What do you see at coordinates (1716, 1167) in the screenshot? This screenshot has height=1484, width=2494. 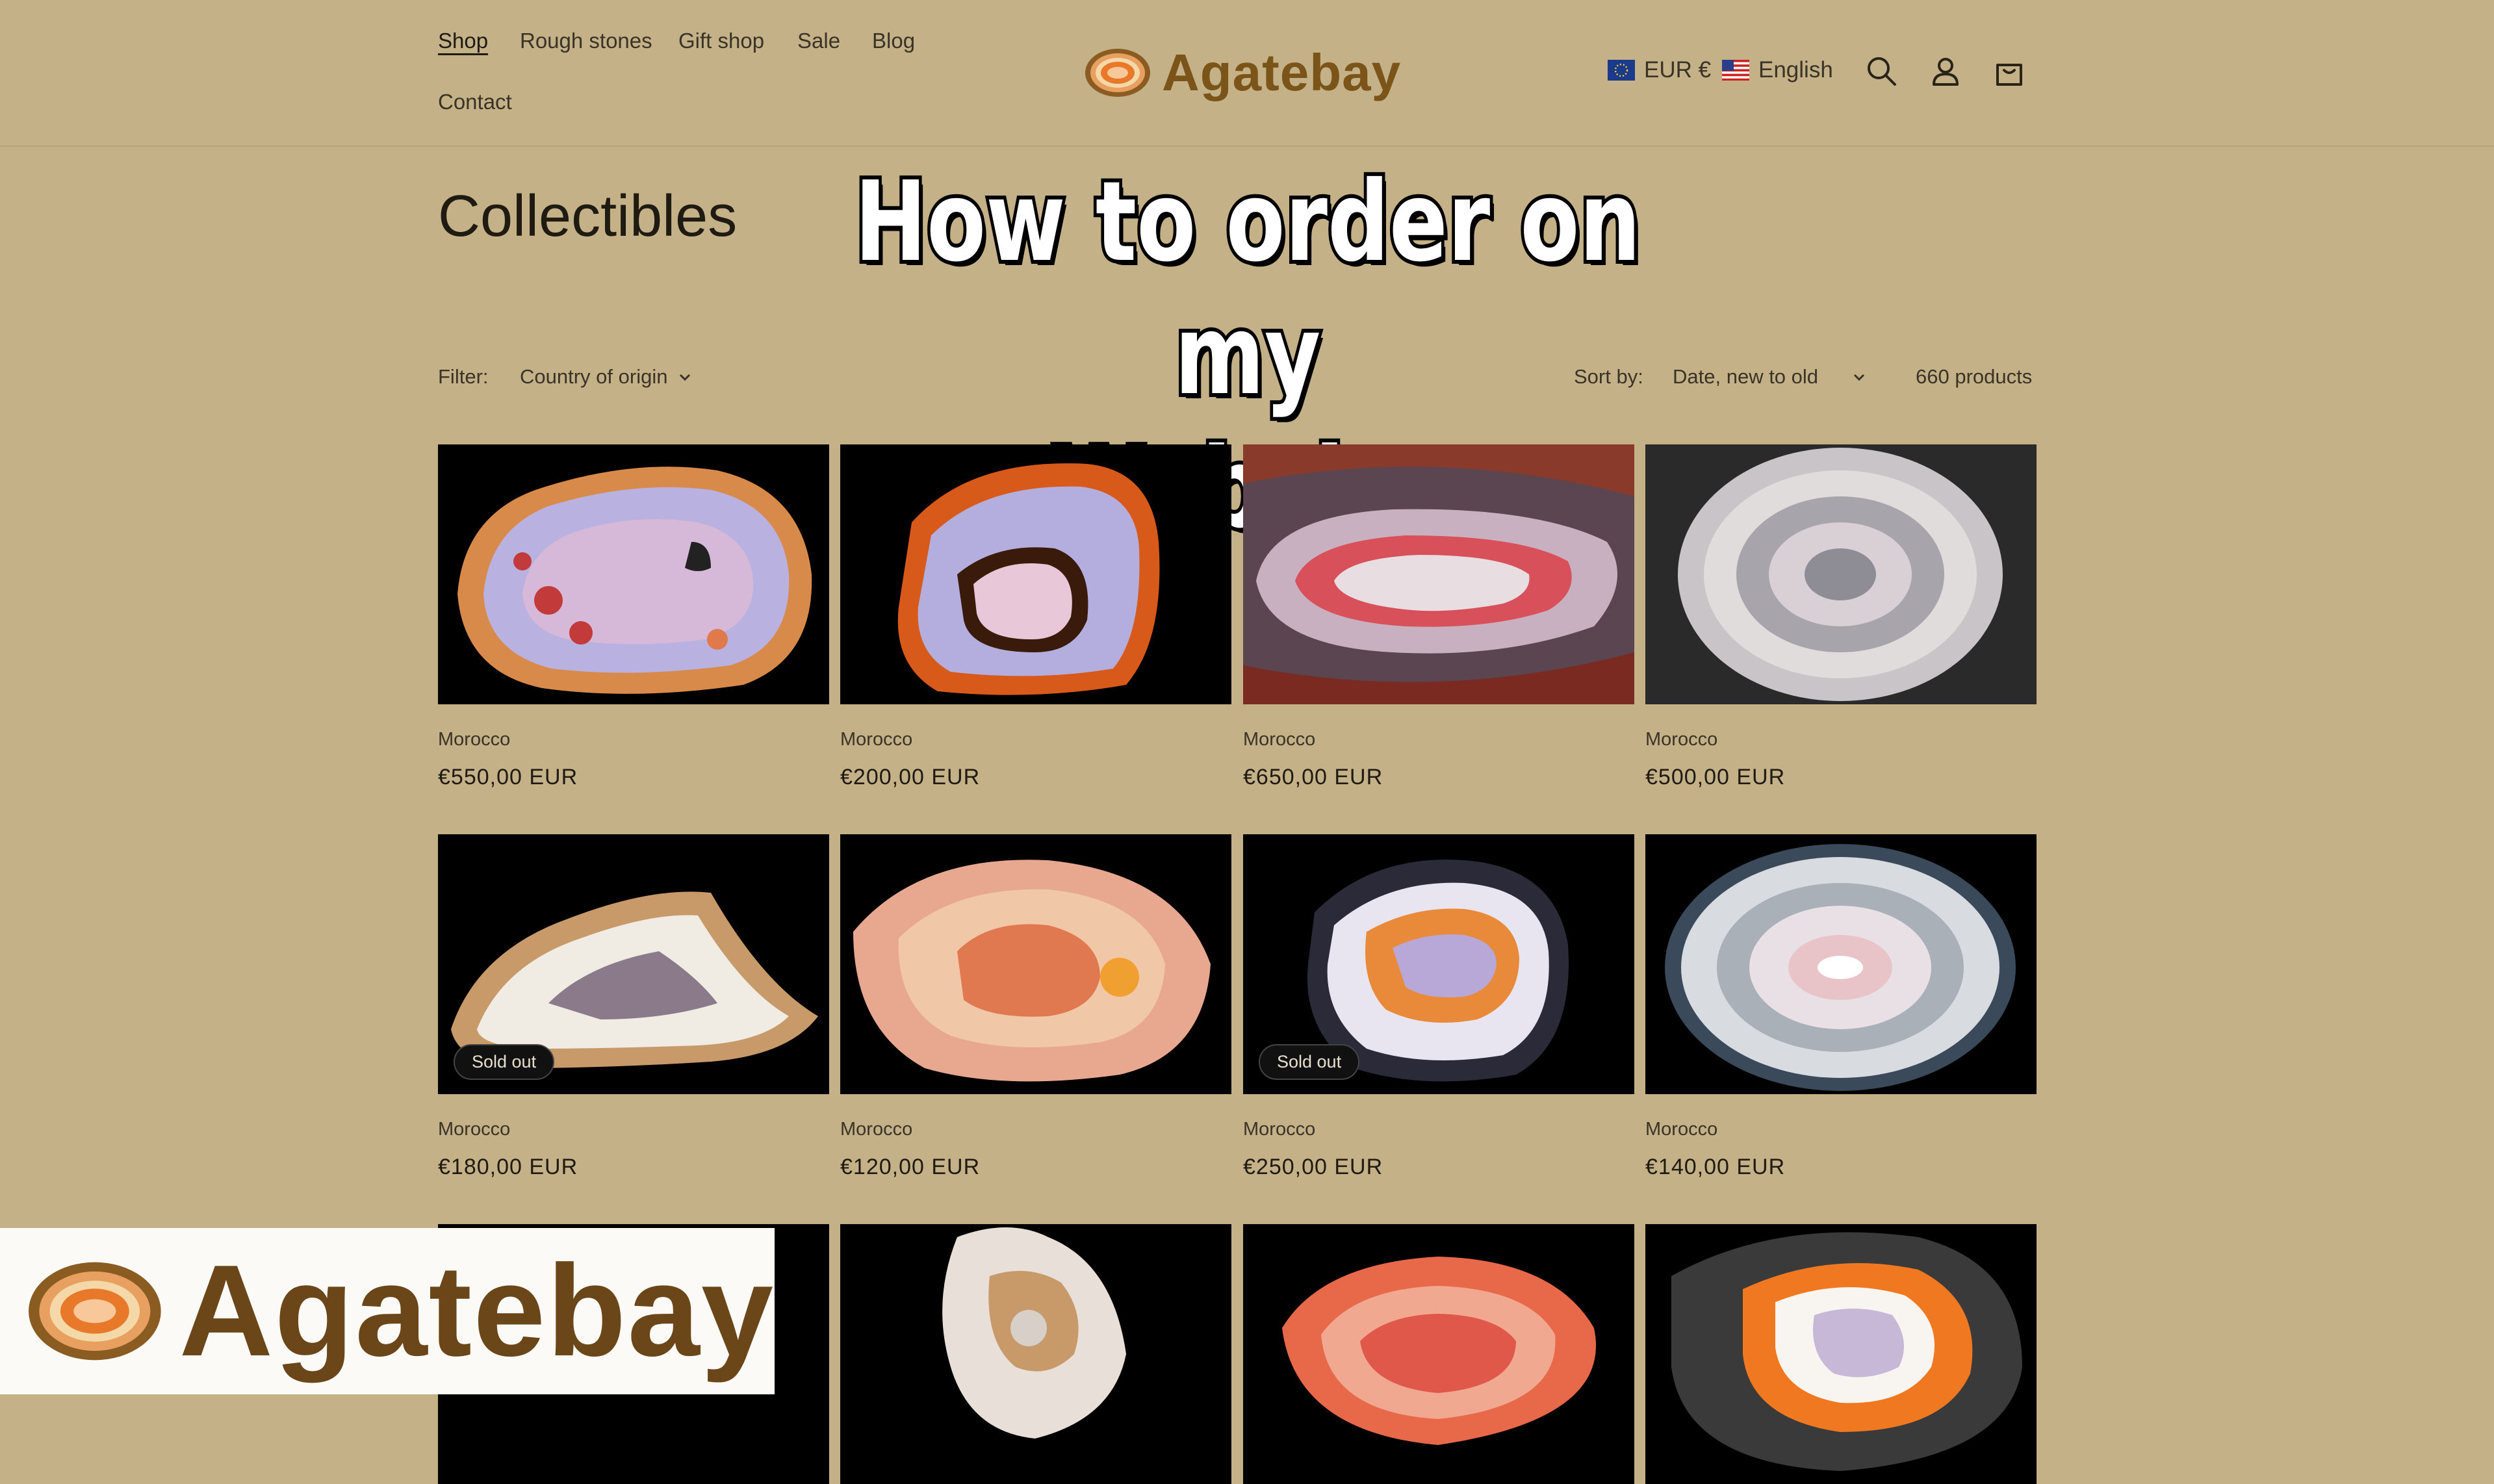 I see `product-price: €140,00 EUR` at bounding box center [1716, 1167].